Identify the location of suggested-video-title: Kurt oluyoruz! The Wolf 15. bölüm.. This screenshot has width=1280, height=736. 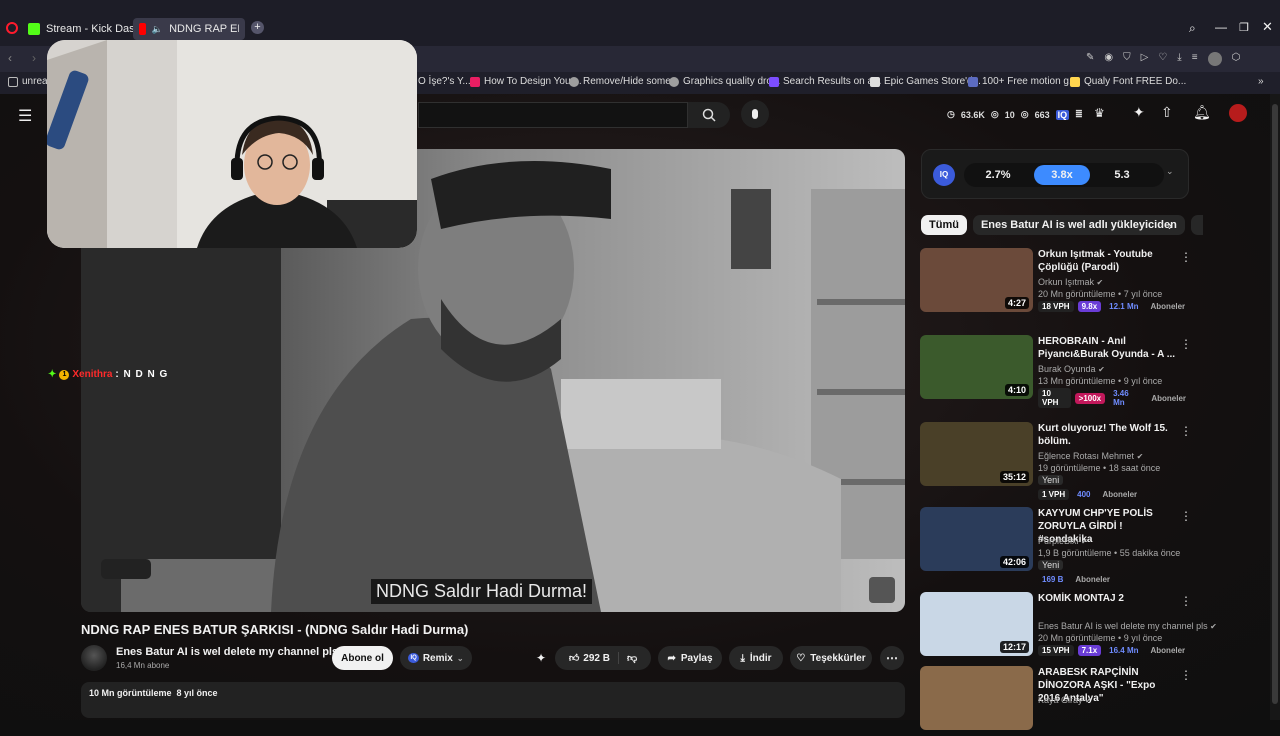
(1108, 435).